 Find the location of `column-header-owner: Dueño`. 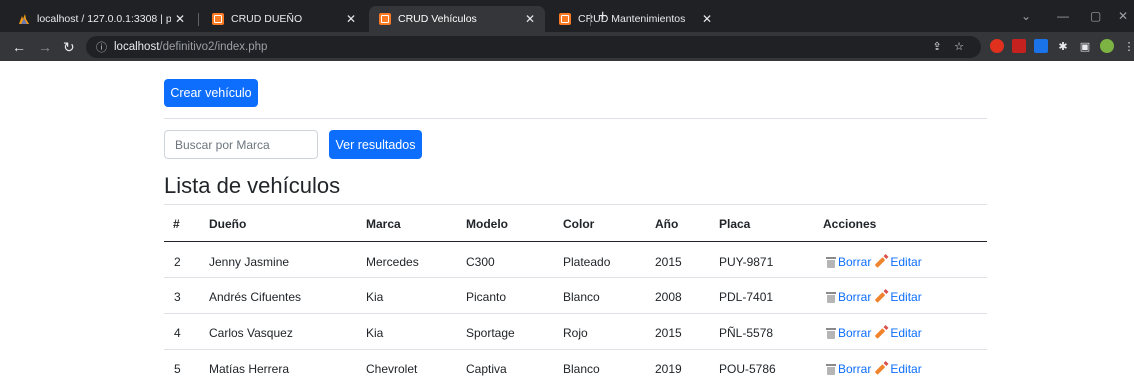

column-header-owner: Dueño is located at coordinates (228, 224).